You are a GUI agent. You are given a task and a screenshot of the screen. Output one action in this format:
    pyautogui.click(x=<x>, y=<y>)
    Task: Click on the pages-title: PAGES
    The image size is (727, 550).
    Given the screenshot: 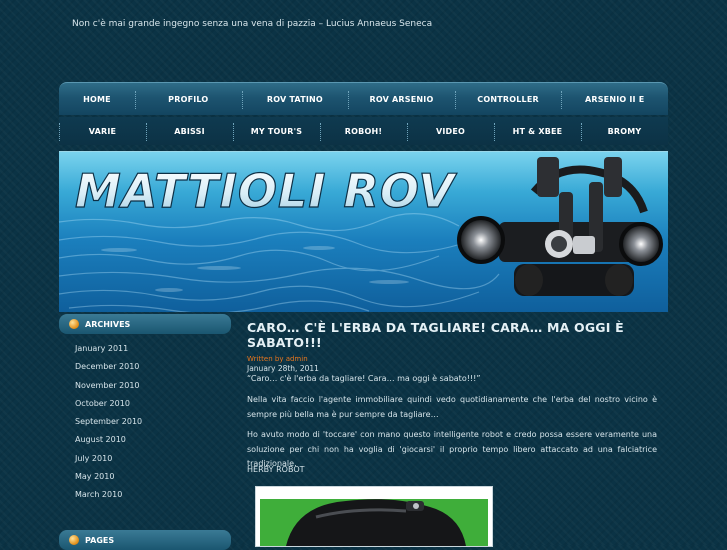 What is the action you would take?
    pyautogui.click(x=100, y=540)
    